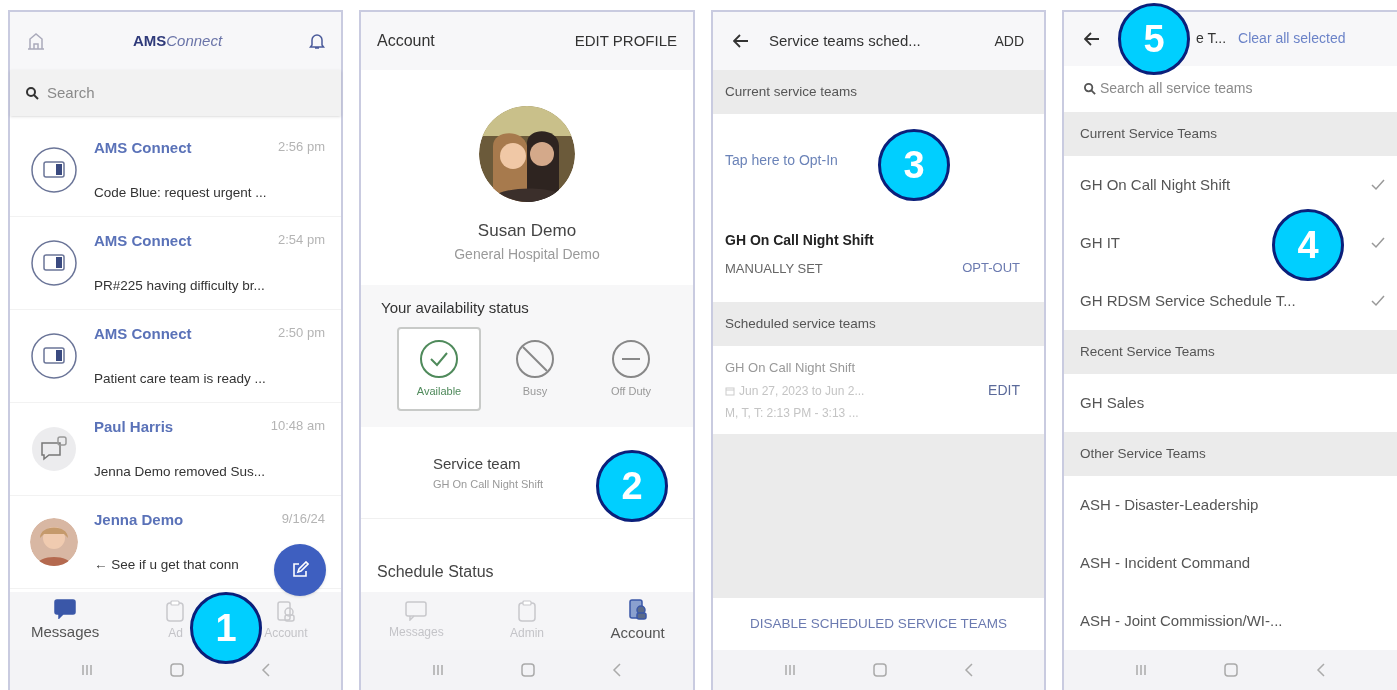  Describe the element at coordinates (65, 621) in the screenshot. I see `tab: Messages` at that location.